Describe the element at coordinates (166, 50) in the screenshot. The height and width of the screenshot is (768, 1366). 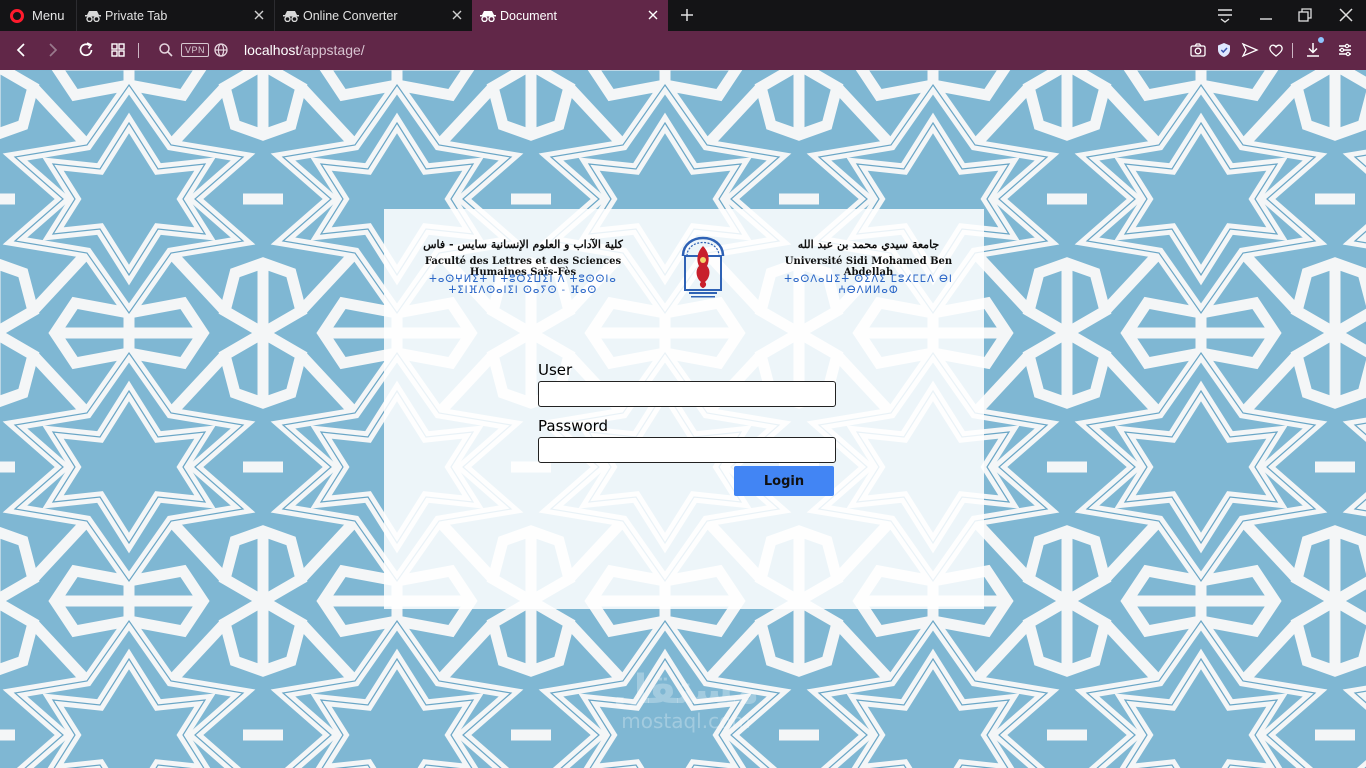
I see `search-icon` at that location.